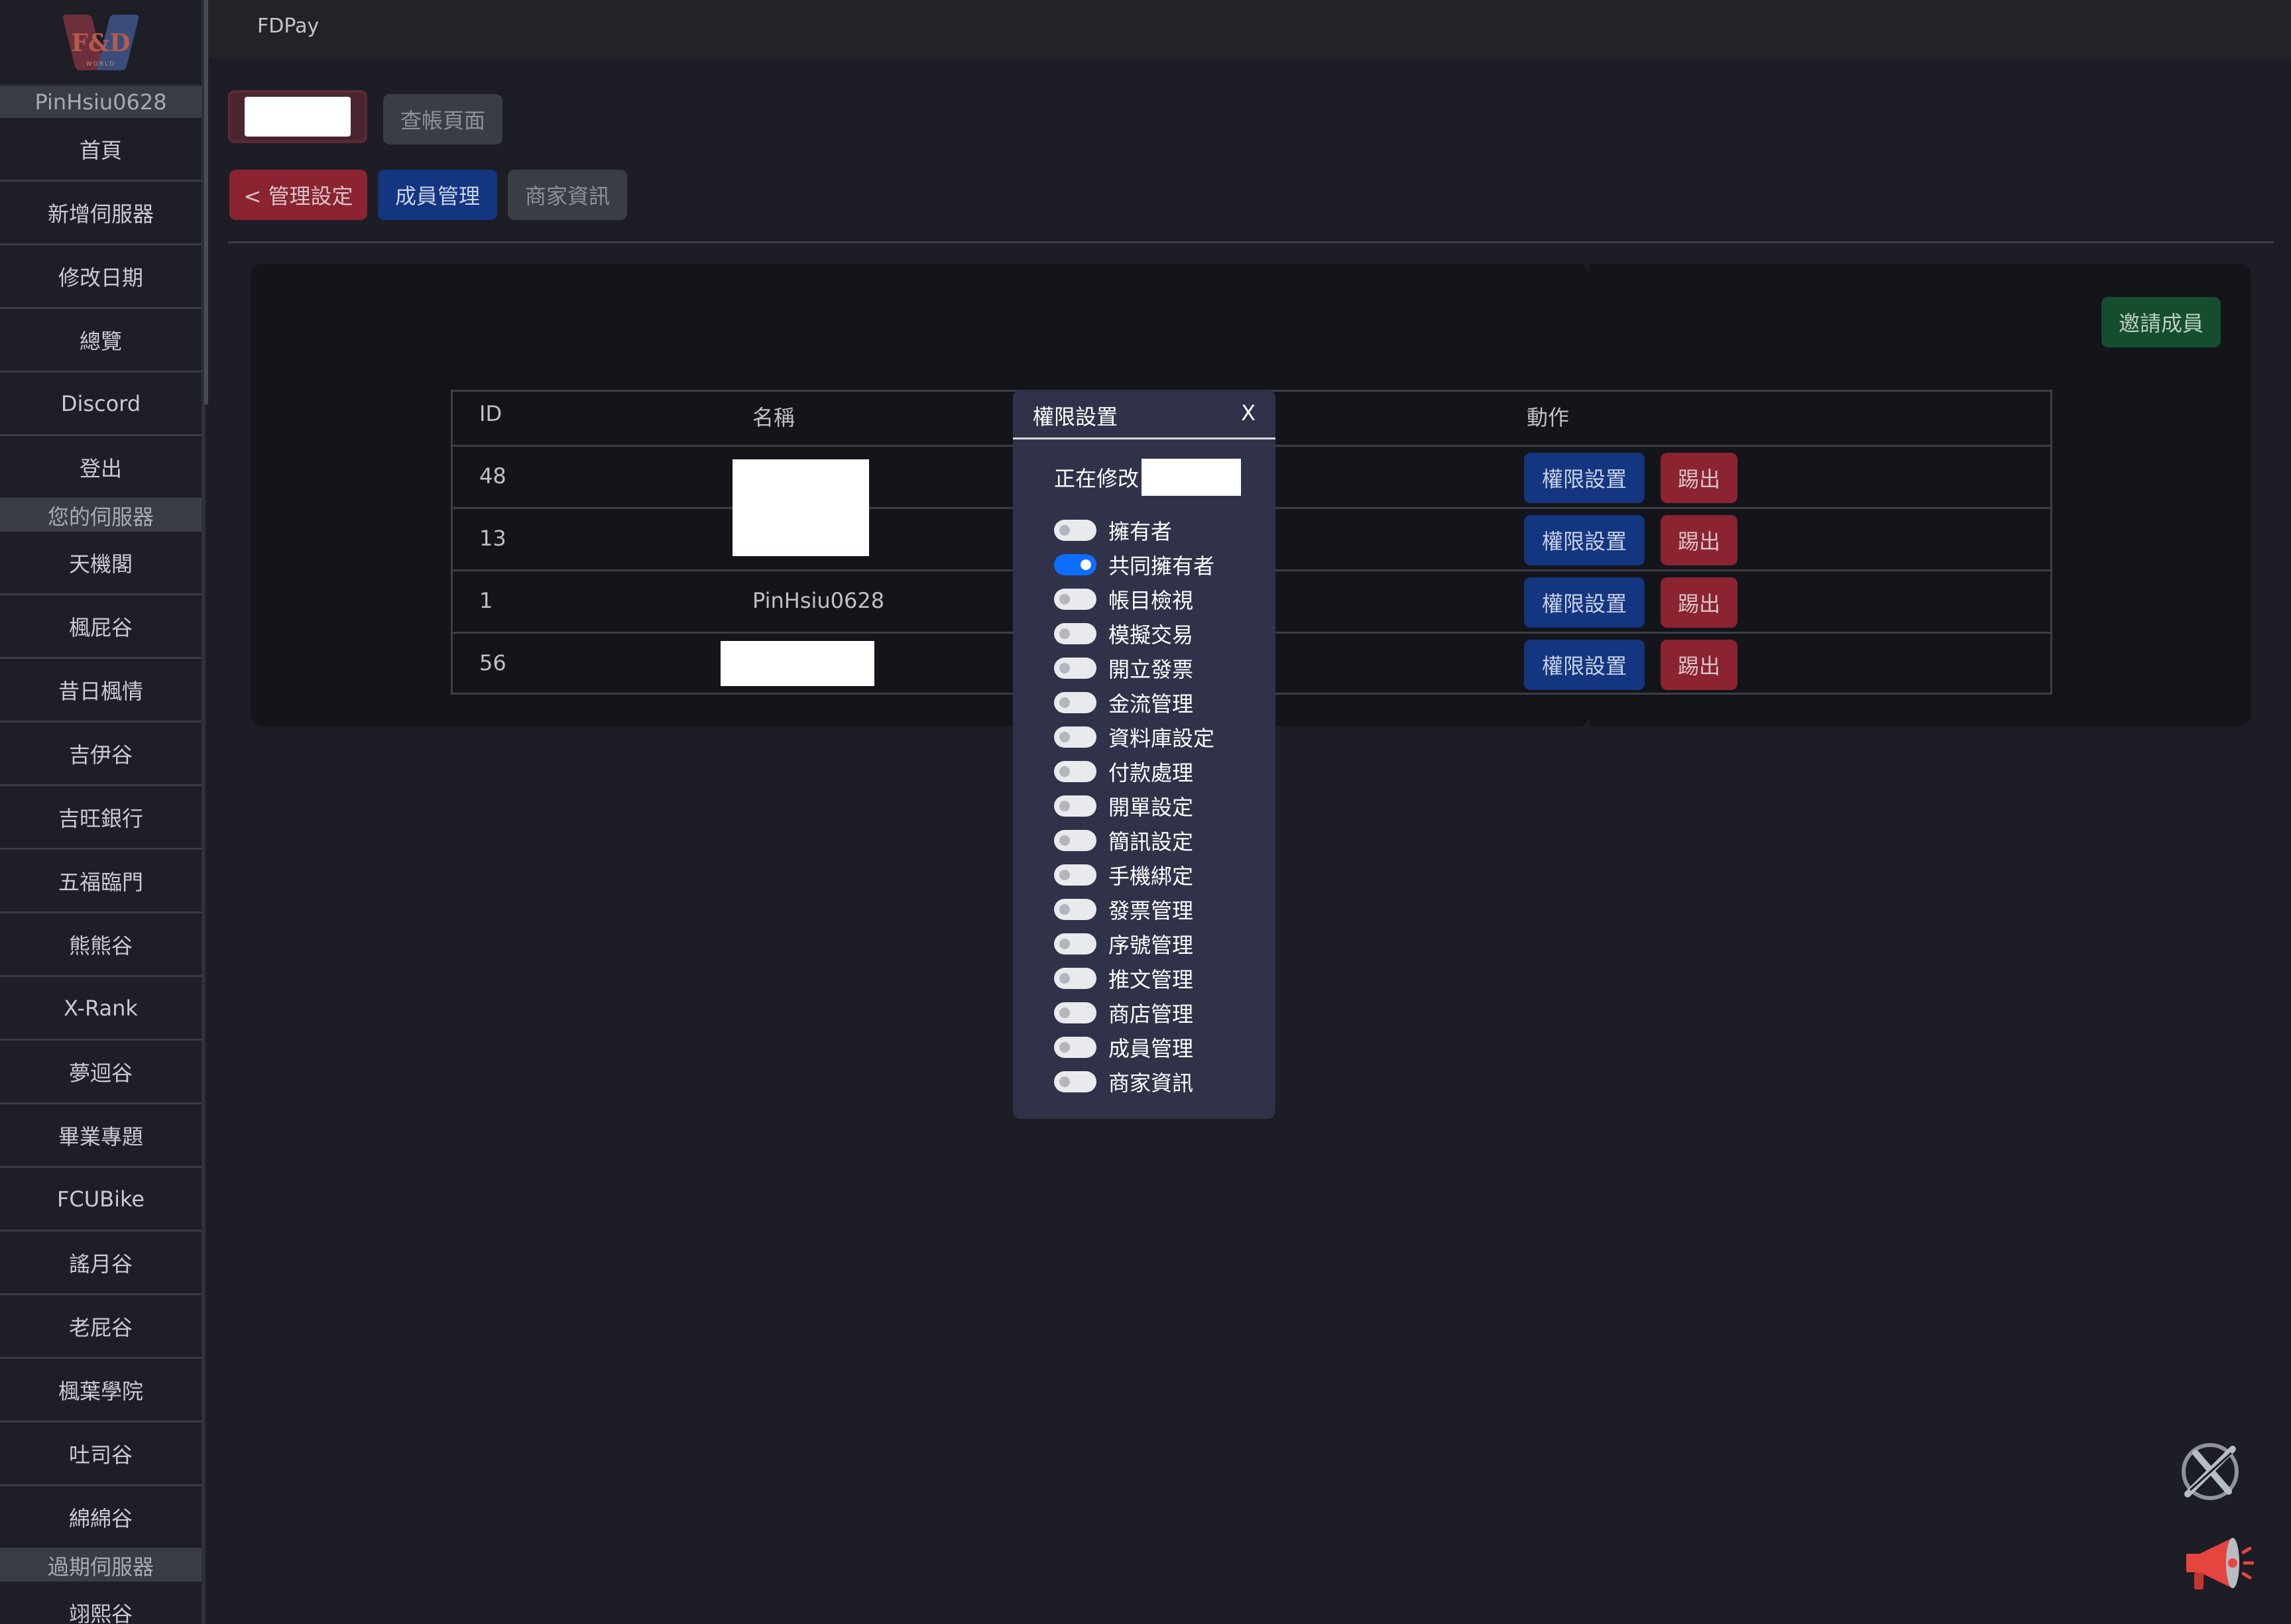 This screenshot has width=2291, height=1624. Describe the element at coordinates (2161, 322) in the screenshot. I see `invite-member-button: 邀請成員` at that location.